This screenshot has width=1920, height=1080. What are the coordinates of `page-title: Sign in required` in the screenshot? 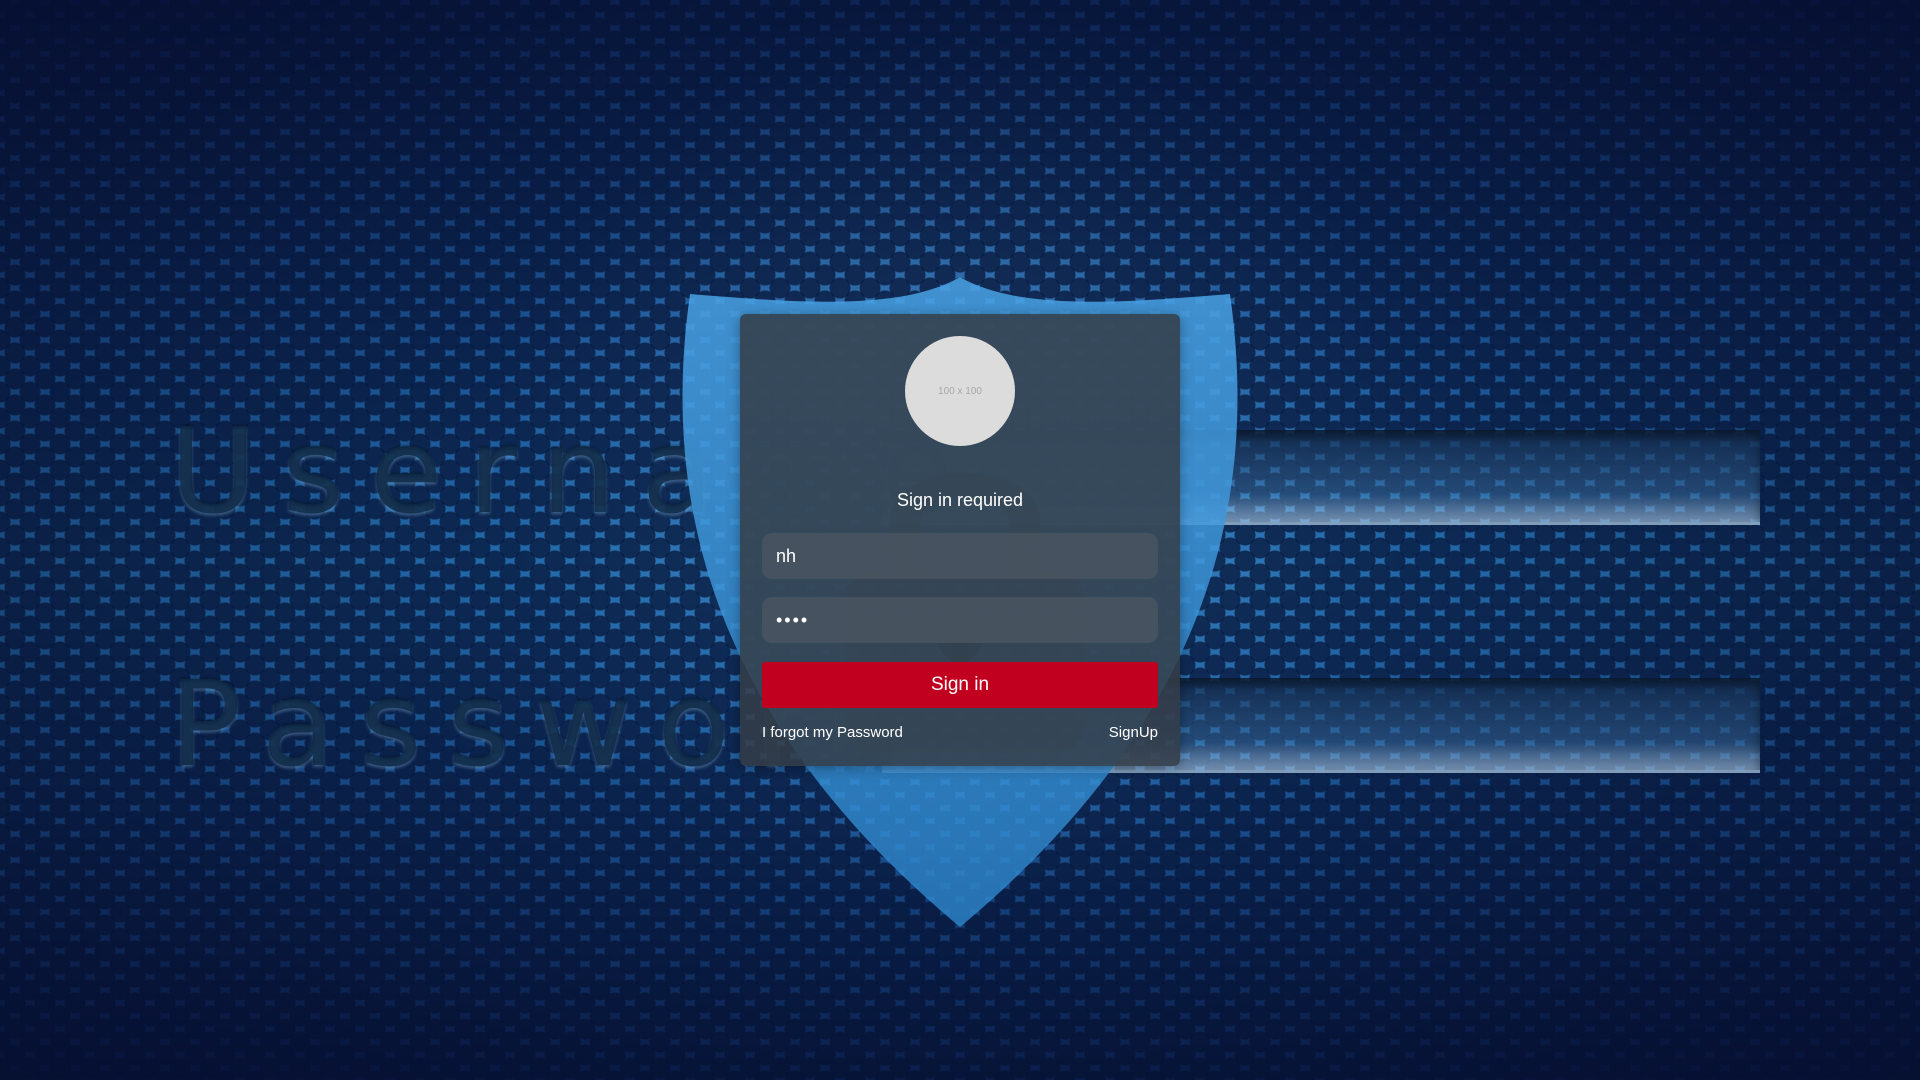 It's located at (960, 500).